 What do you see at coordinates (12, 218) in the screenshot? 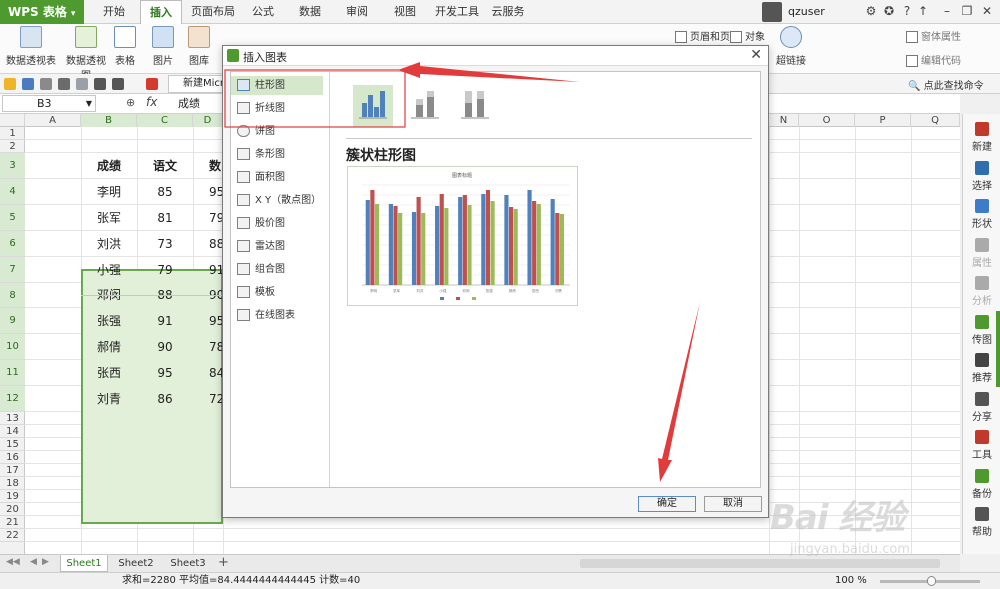
I see `row-header: 5` at bounding box center [12, 218].